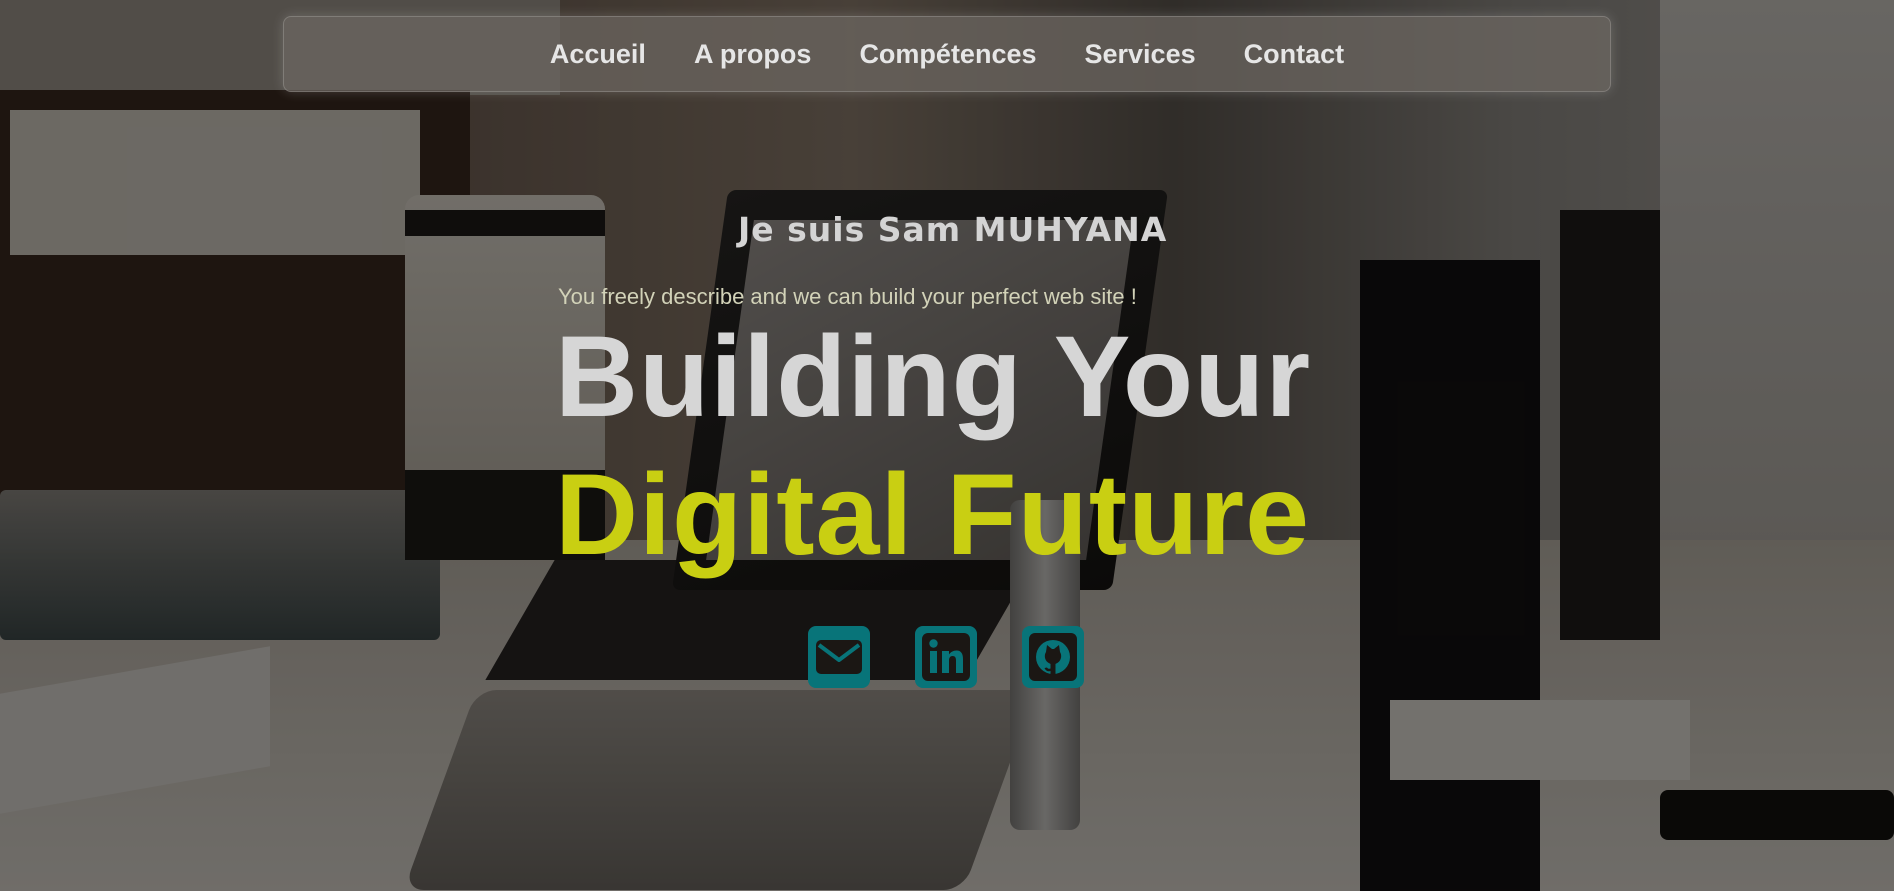  Describe the element at coordinates (1294, 54) in the screenshot. I see `nav-link-contact: Contact` at that location.